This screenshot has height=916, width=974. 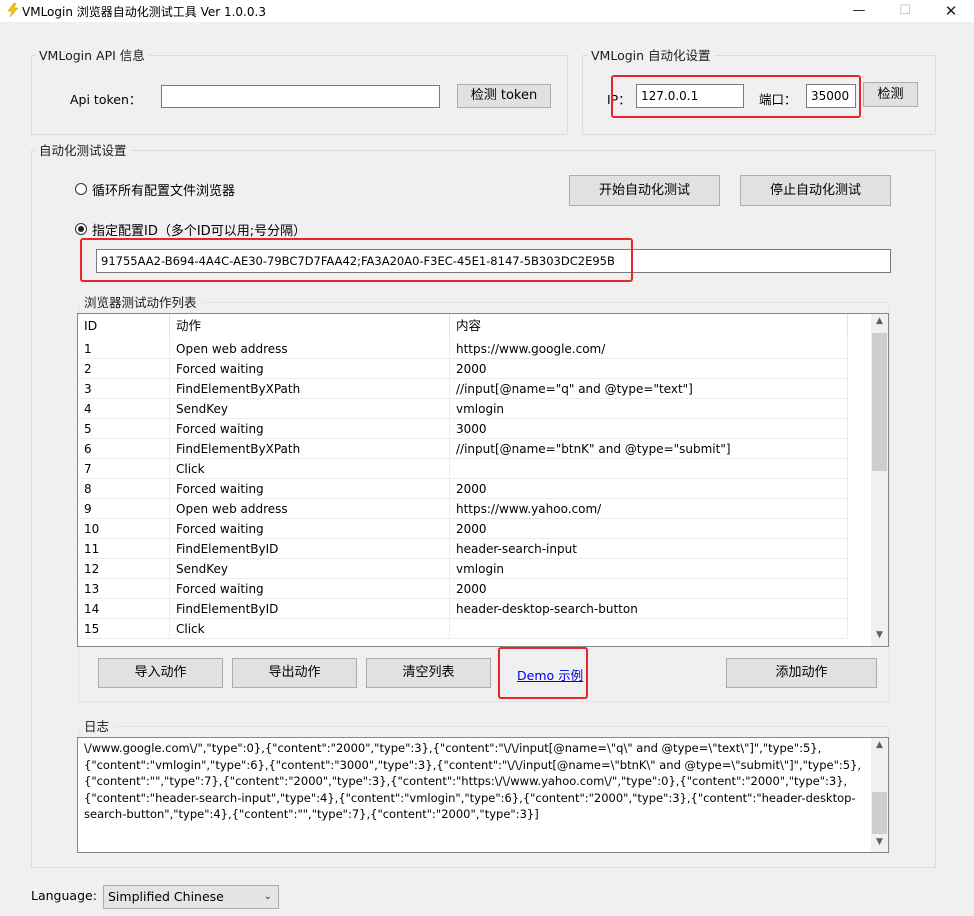 What do you see at coordinates (124, 529) in the screenshot?
I see `cell-id: 10` at bounding box center [124, 529].